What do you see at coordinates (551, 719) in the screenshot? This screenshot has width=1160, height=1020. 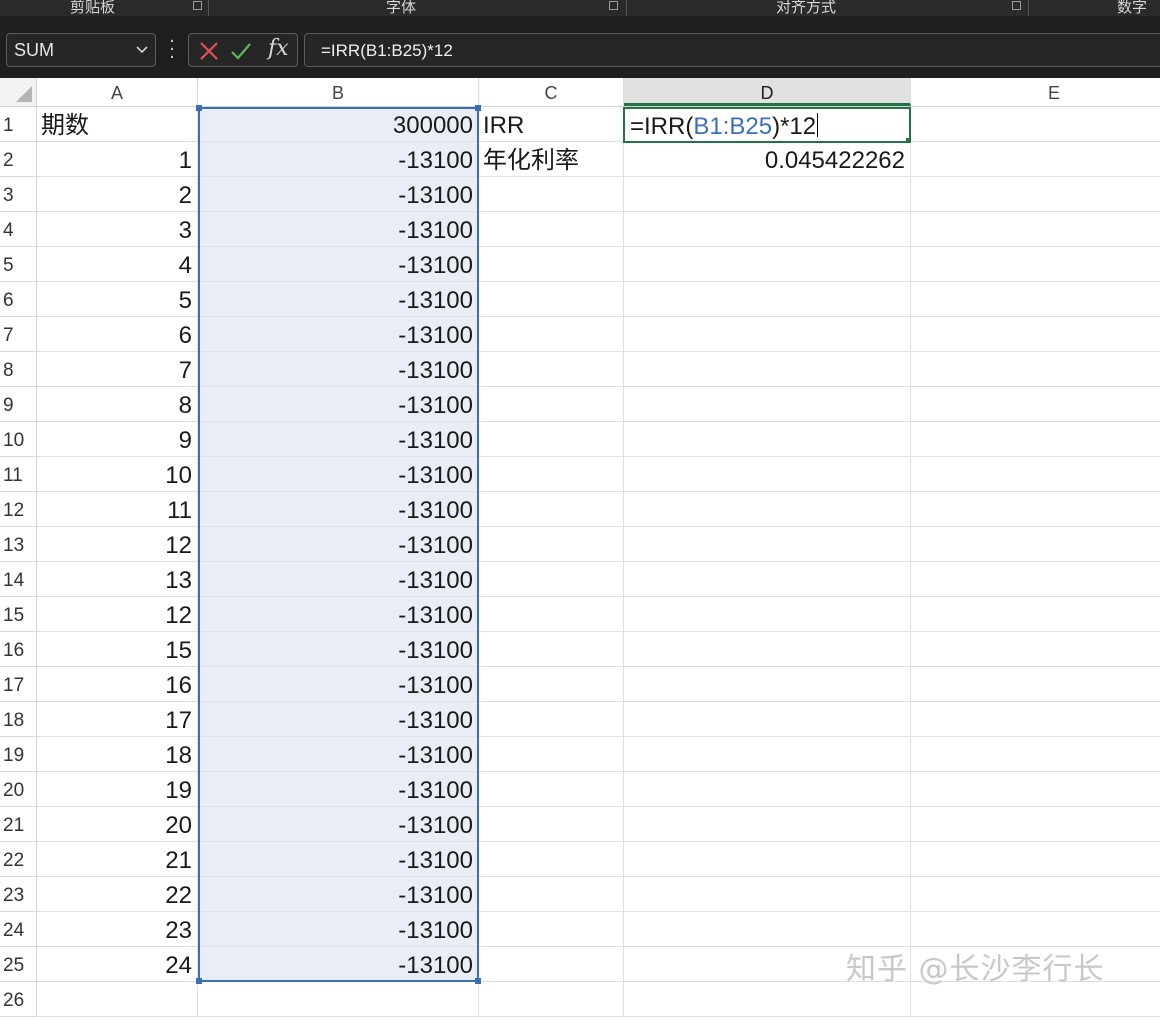 I see `cell-c18` at bounding box center [551, 719].